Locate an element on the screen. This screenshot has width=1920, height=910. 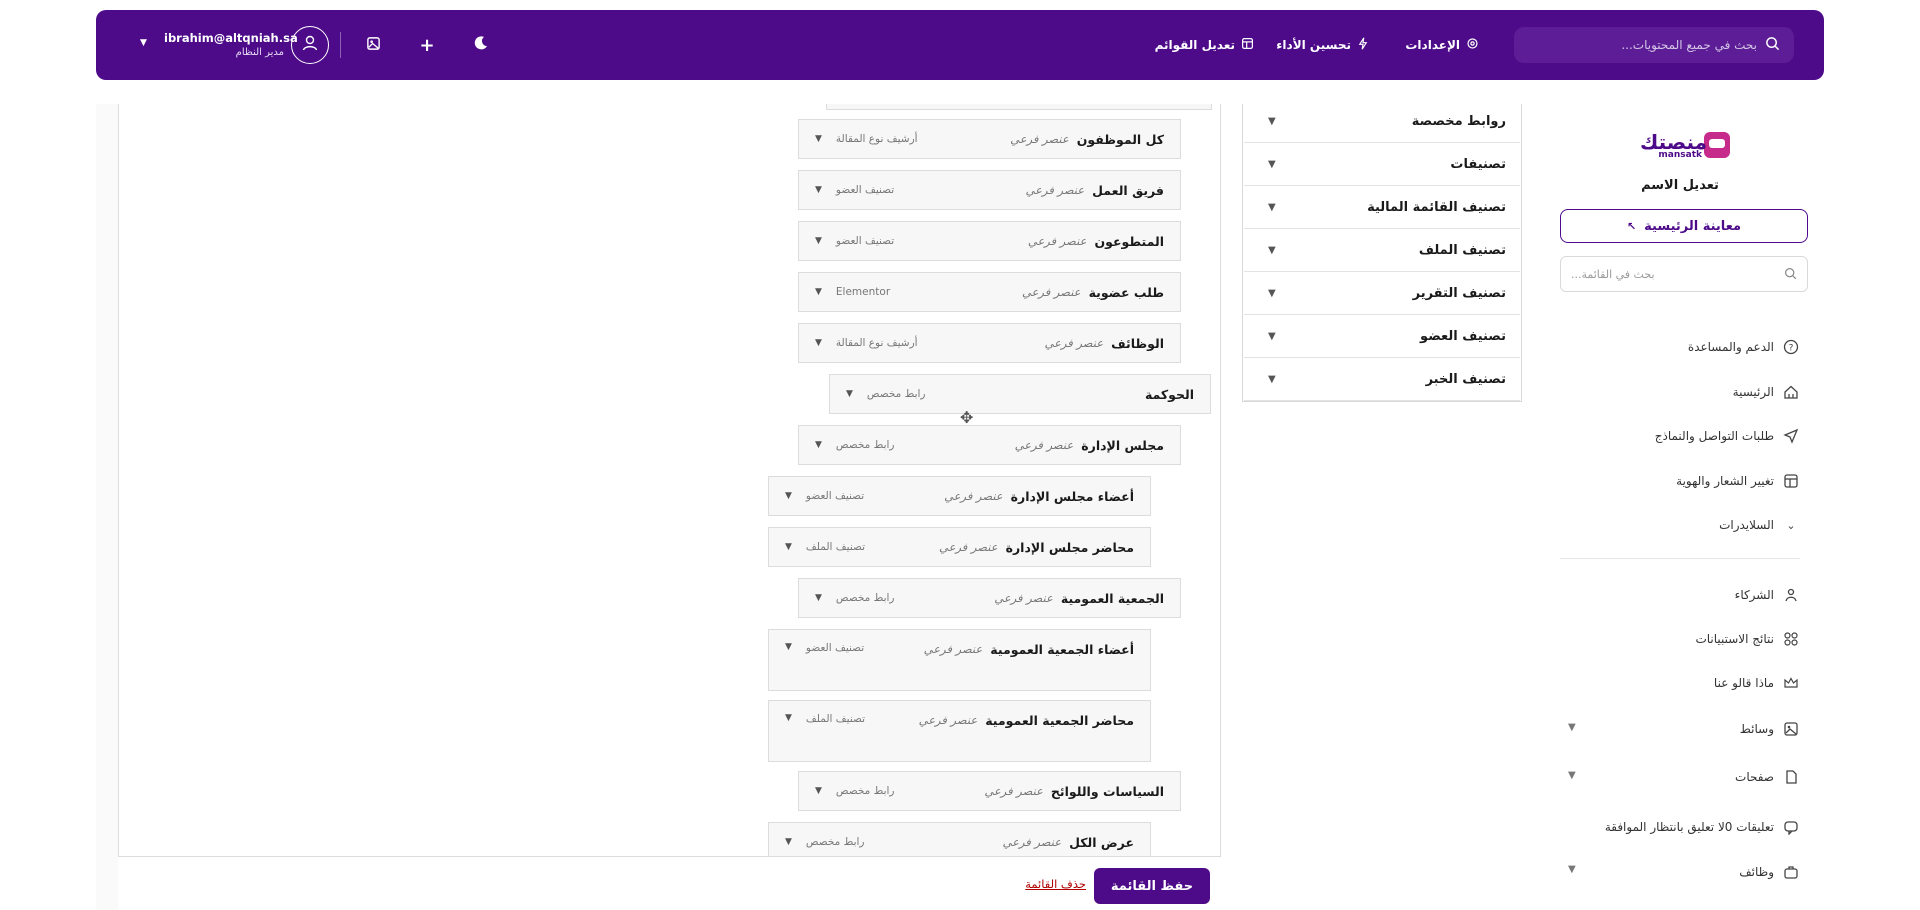
menu-item-title: أعضاء الجمعية العمومية is located at coordinates (1062, 649).